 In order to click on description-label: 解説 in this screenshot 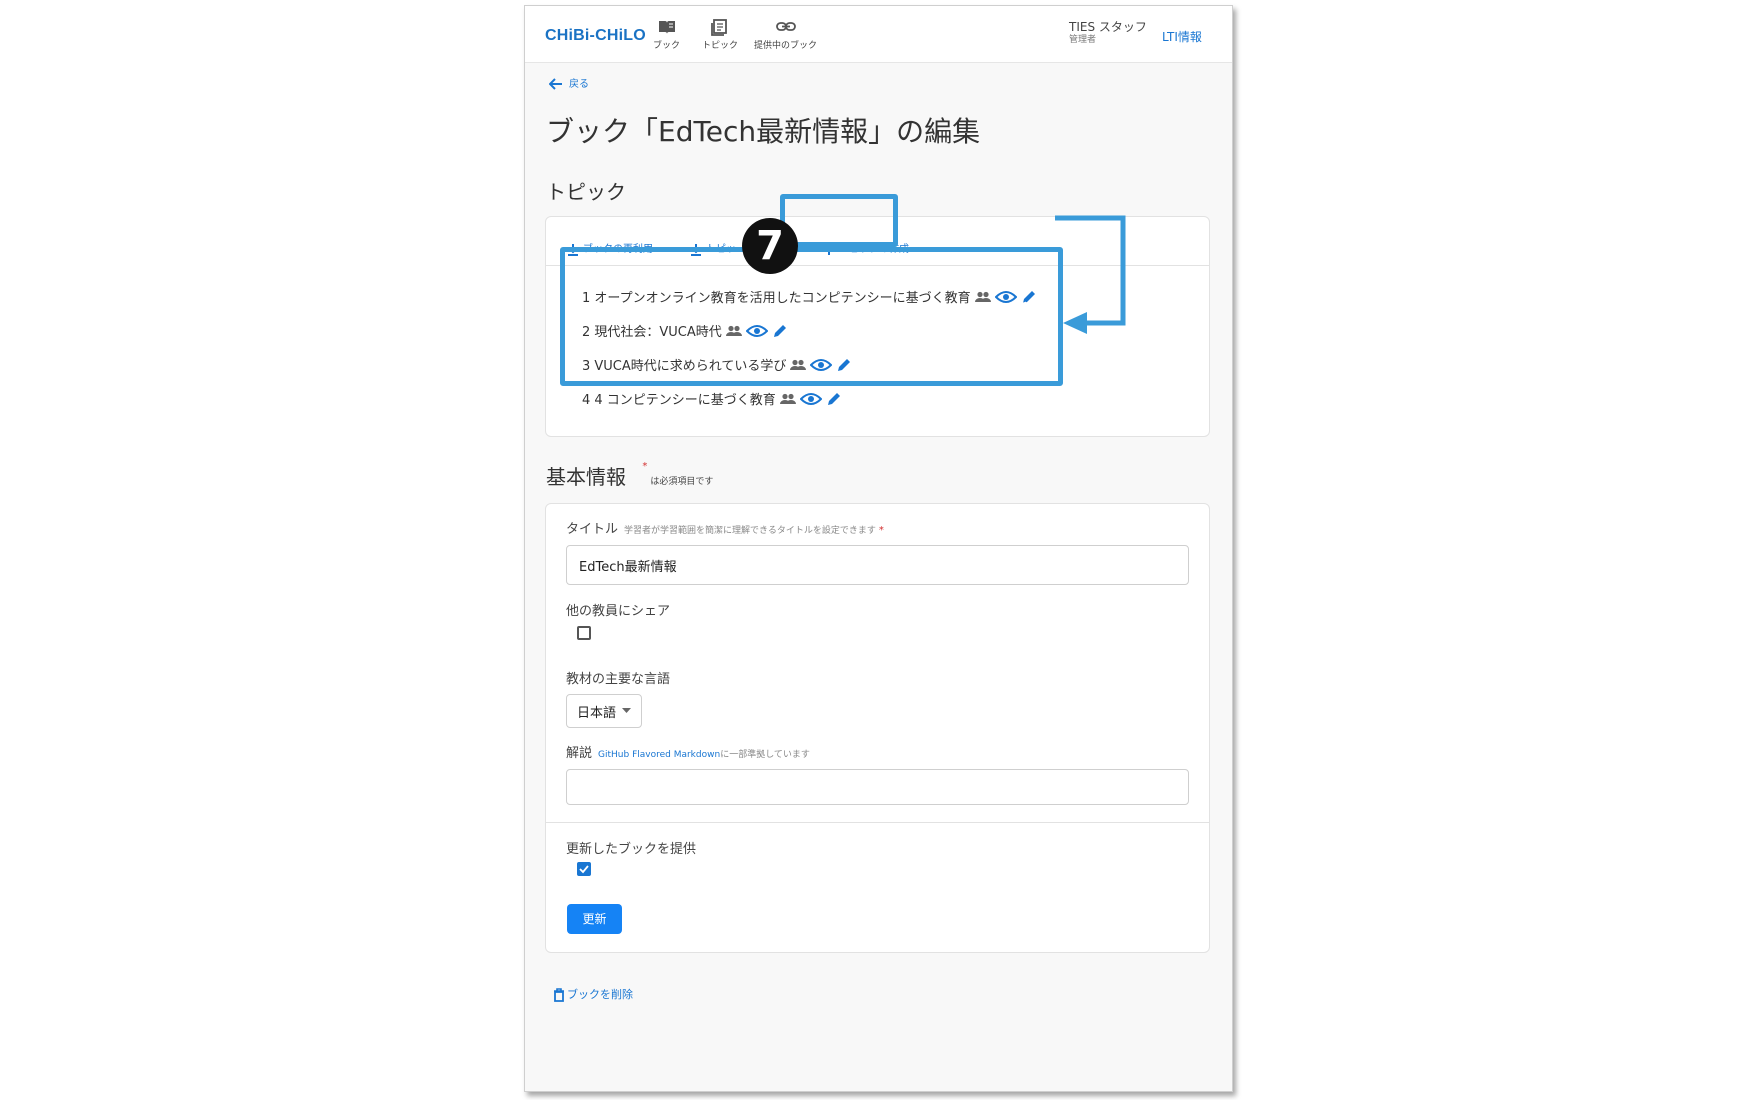, I will do `click(579, 753)`.